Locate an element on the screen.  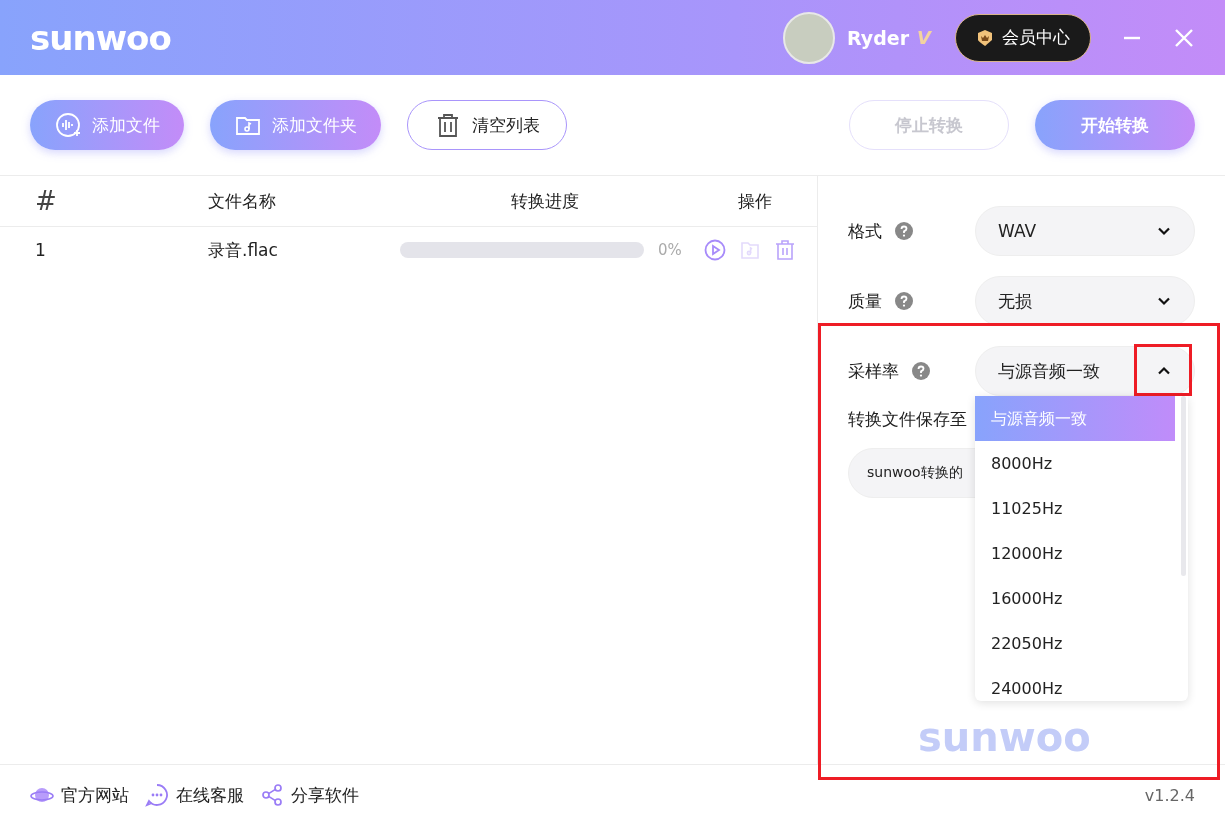
field-label: 格式 is located at coordinates (865, 231).